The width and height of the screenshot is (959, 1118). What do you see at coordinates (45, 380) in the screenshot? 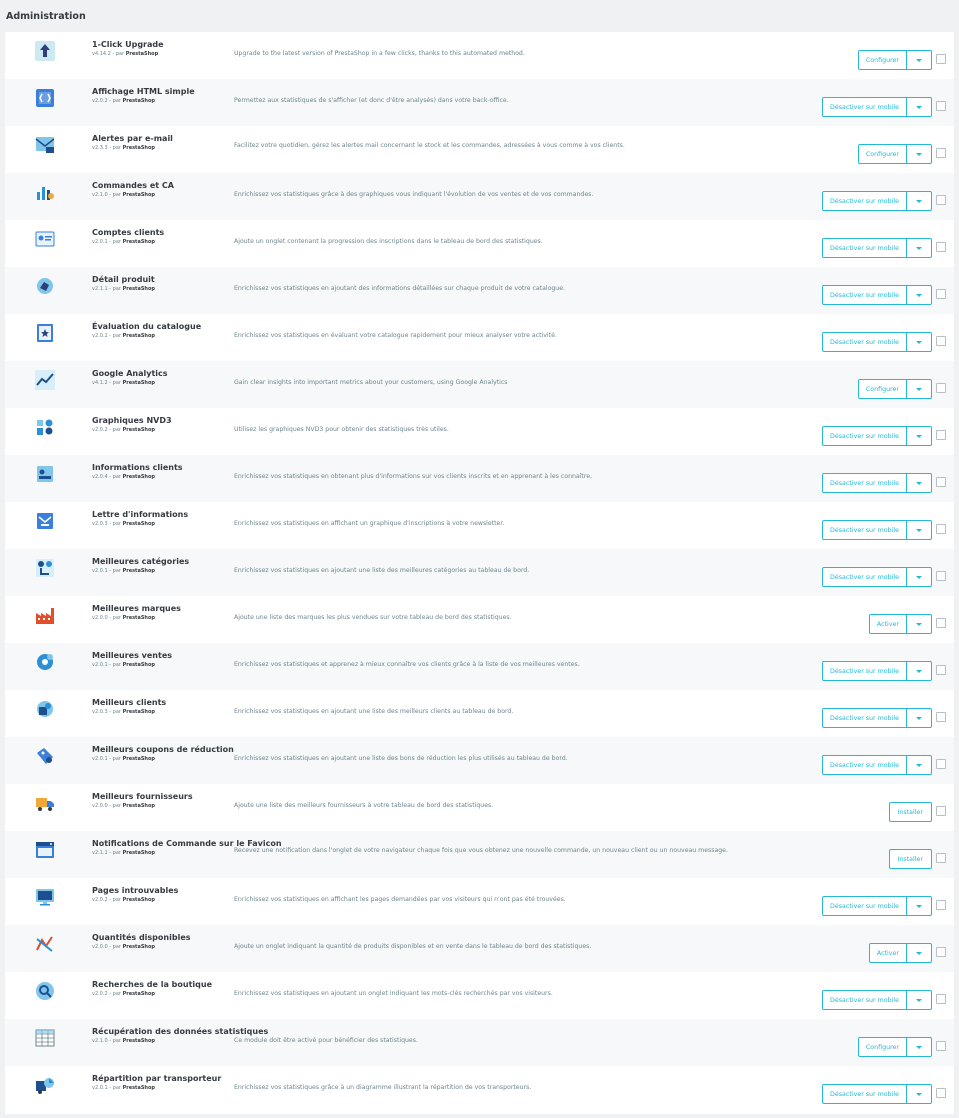
I see `analytics-icon` at bounding box center [45, 380].